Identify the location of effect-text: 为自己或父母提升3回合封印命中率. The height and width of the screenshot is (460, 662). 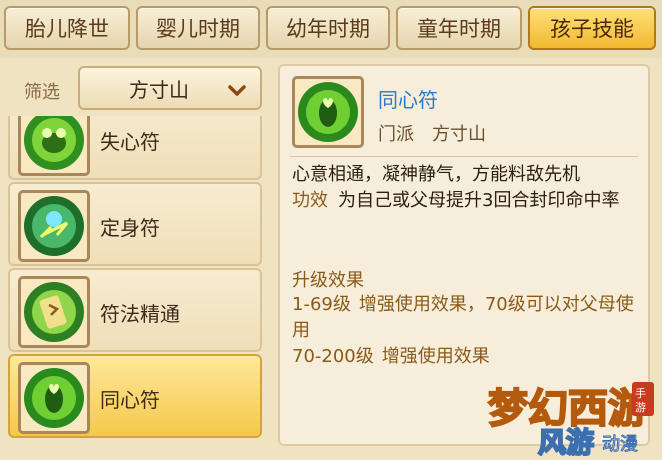
(479, 200).